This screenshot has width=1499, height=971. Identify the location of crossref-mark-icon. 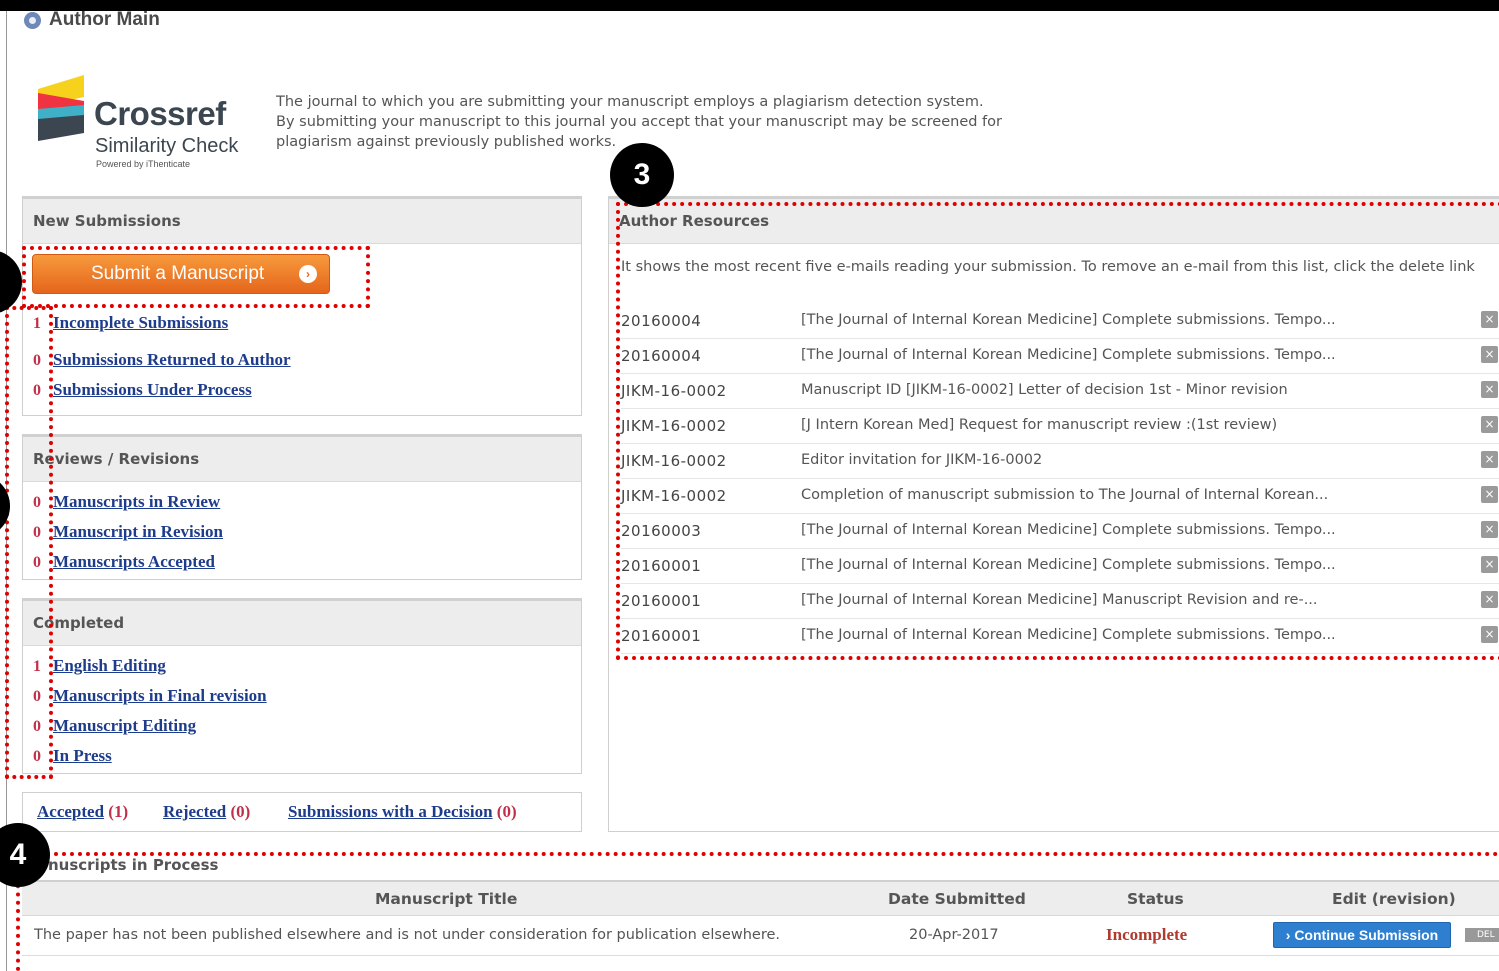
(61, 108).